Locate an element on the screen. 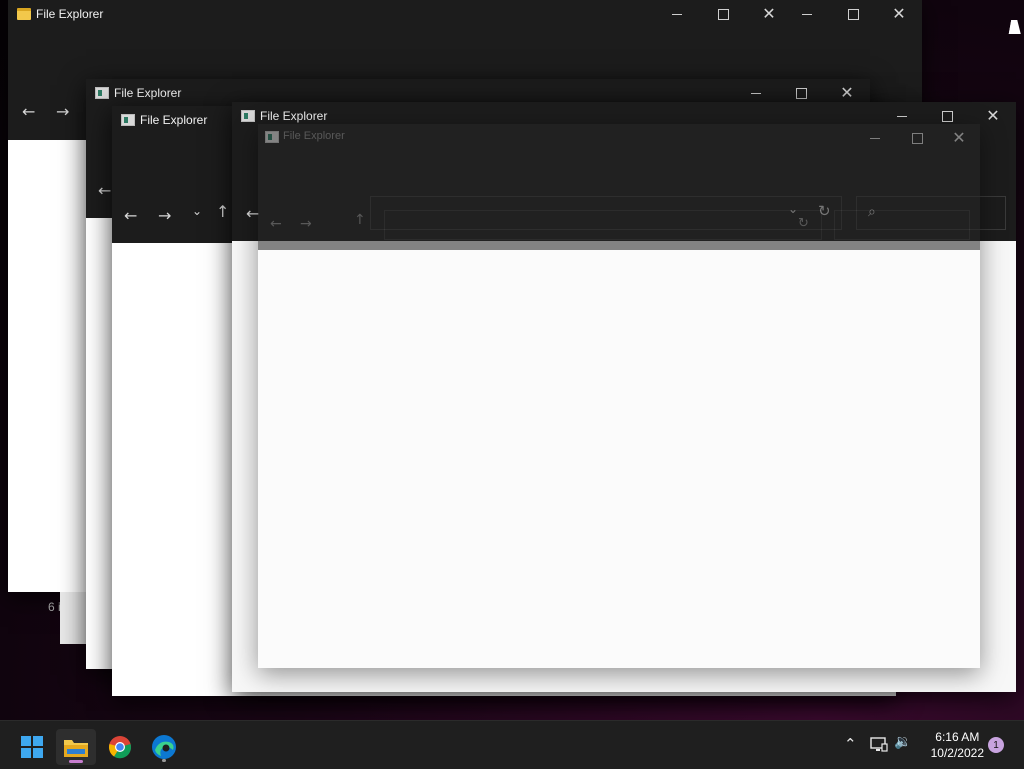  taskbar-chrome is located at coordinates (120, 747).